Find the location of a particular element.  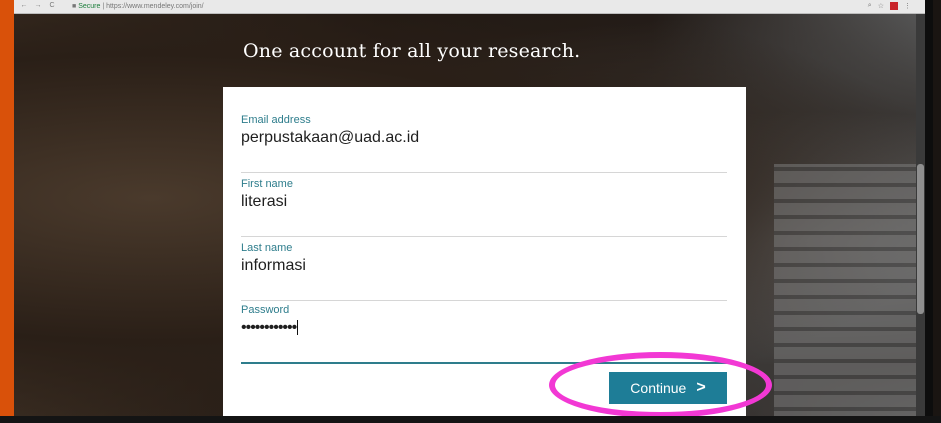

url-text: | https://www.mendeley.com/join/ is located at coordinates (153, 6).